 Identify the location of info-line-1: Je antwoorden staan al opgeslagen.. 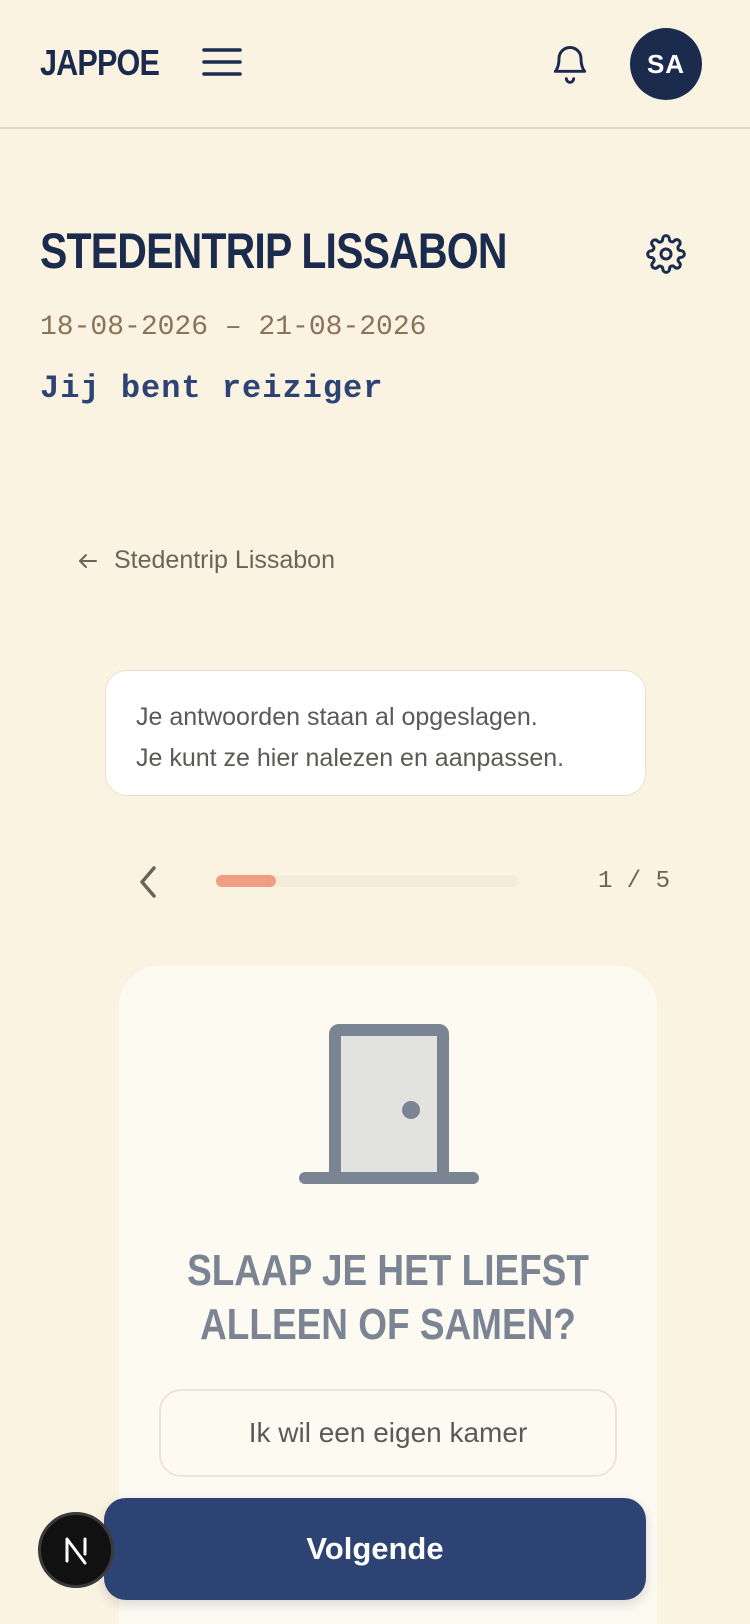
(337, 717).